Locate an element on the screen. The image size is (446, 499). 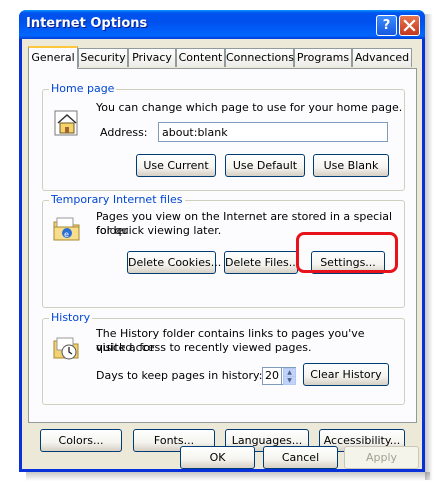
days-spinner: ▲ ▼ is located at coordinates (288, 376).